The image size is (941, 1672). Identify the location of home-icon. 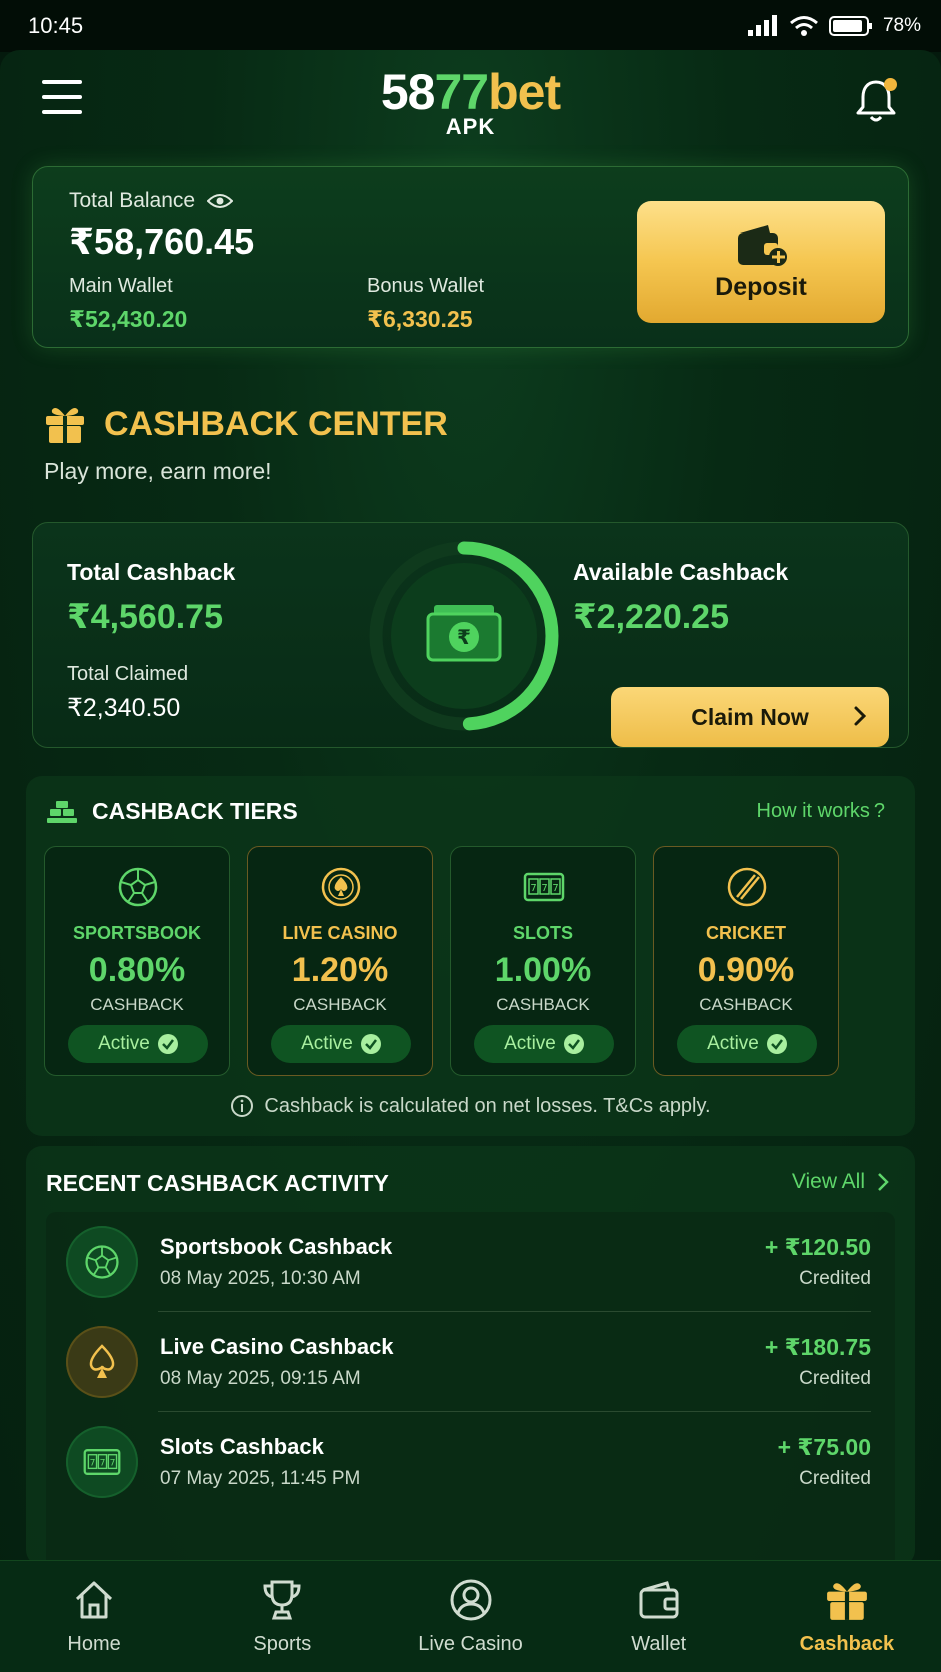
(94, 1600).